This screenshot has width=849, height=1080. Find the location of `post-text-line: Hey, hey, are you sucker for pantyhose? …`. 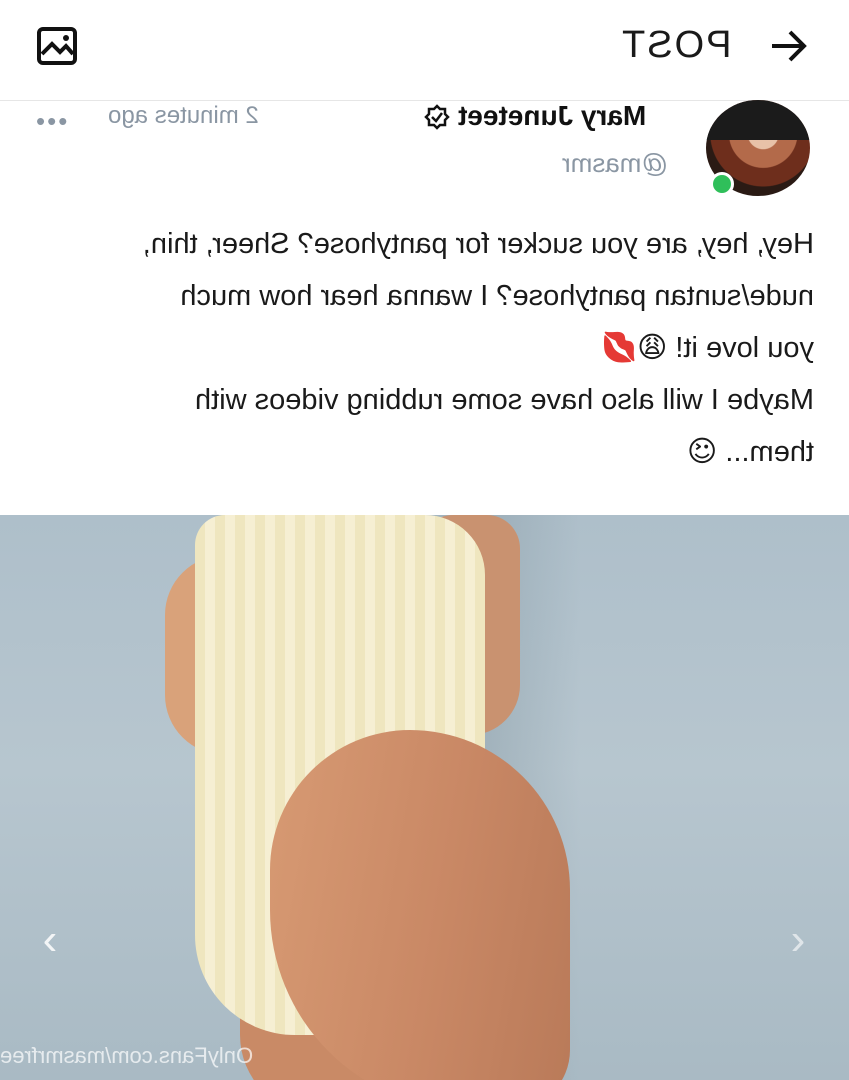

post-text-line: Hey, hey, are you sucker for pantyhose? … is located at coordinates (478, 244).